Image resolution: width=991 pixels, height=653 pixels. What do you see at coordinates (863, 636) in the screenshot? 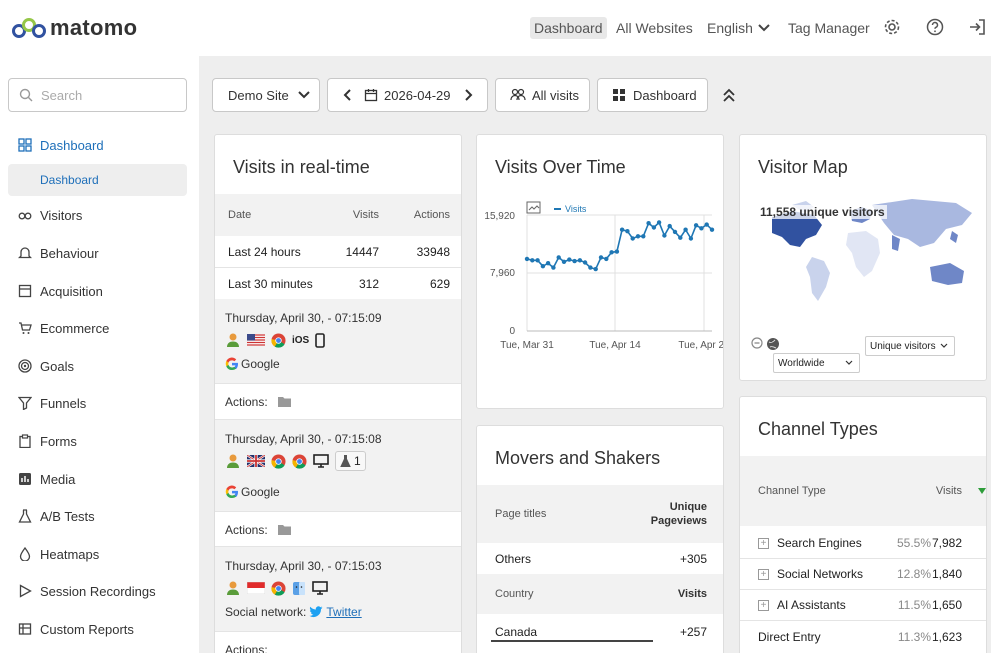
I see `table-row: Direct Entry 11.3% 1,623` at bounding box center [863, 636].